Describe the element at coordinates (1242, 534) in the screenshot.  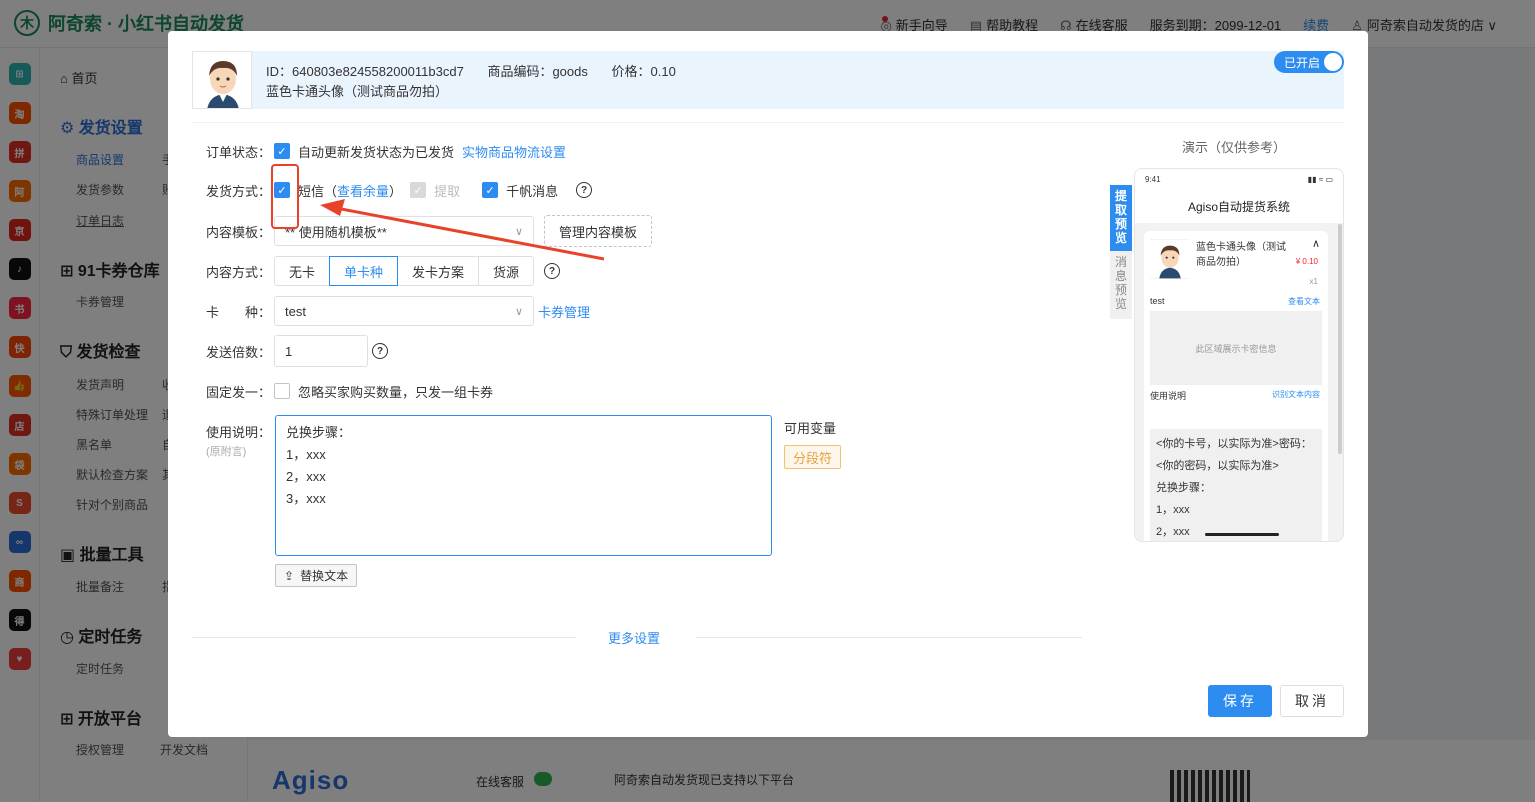
I see `phone-home-indicator` at that location.